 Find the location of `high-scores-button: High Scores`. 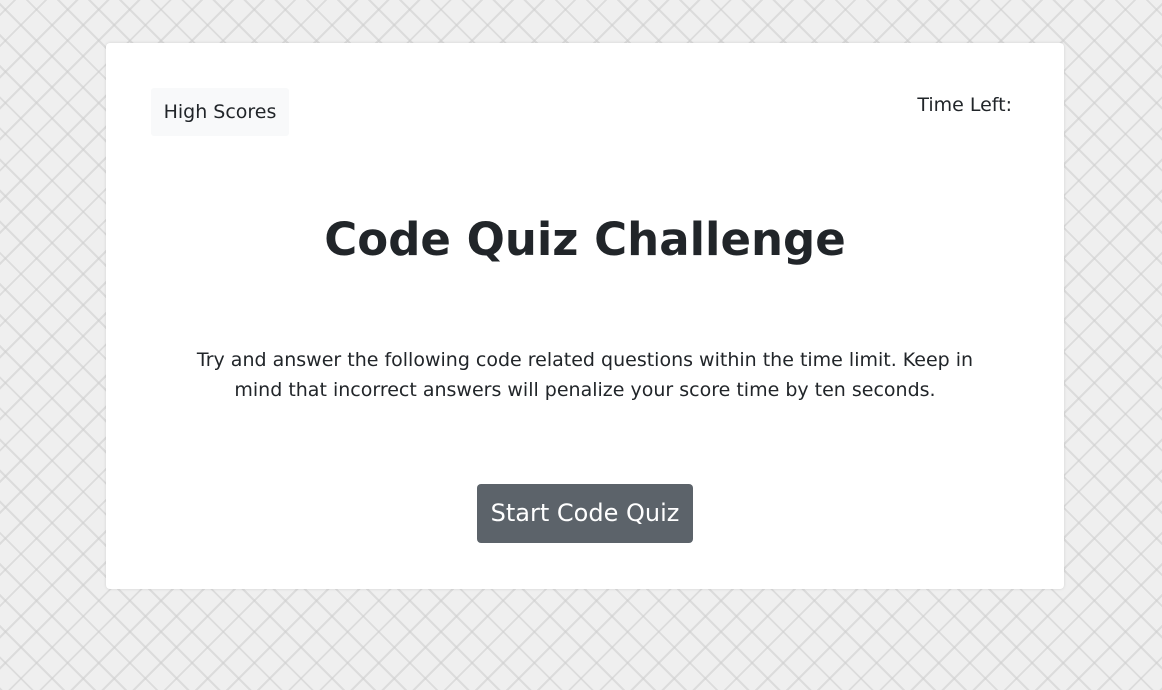

high-scores-button: High Scores is located at coordinates (220, 112).